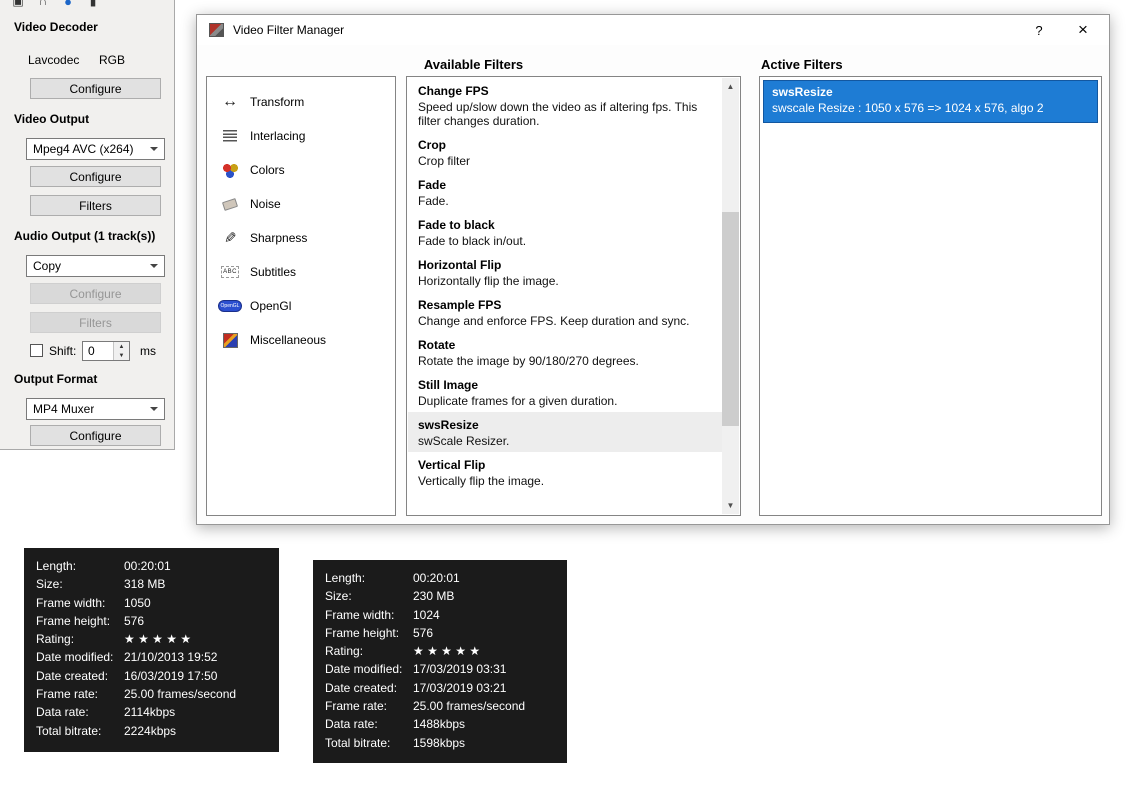 This screenshot has width=1126, height=788. Describe the element at coordinates (390, 596) in the screenshot. I see `info-row: Size: 230 MB` at that location.